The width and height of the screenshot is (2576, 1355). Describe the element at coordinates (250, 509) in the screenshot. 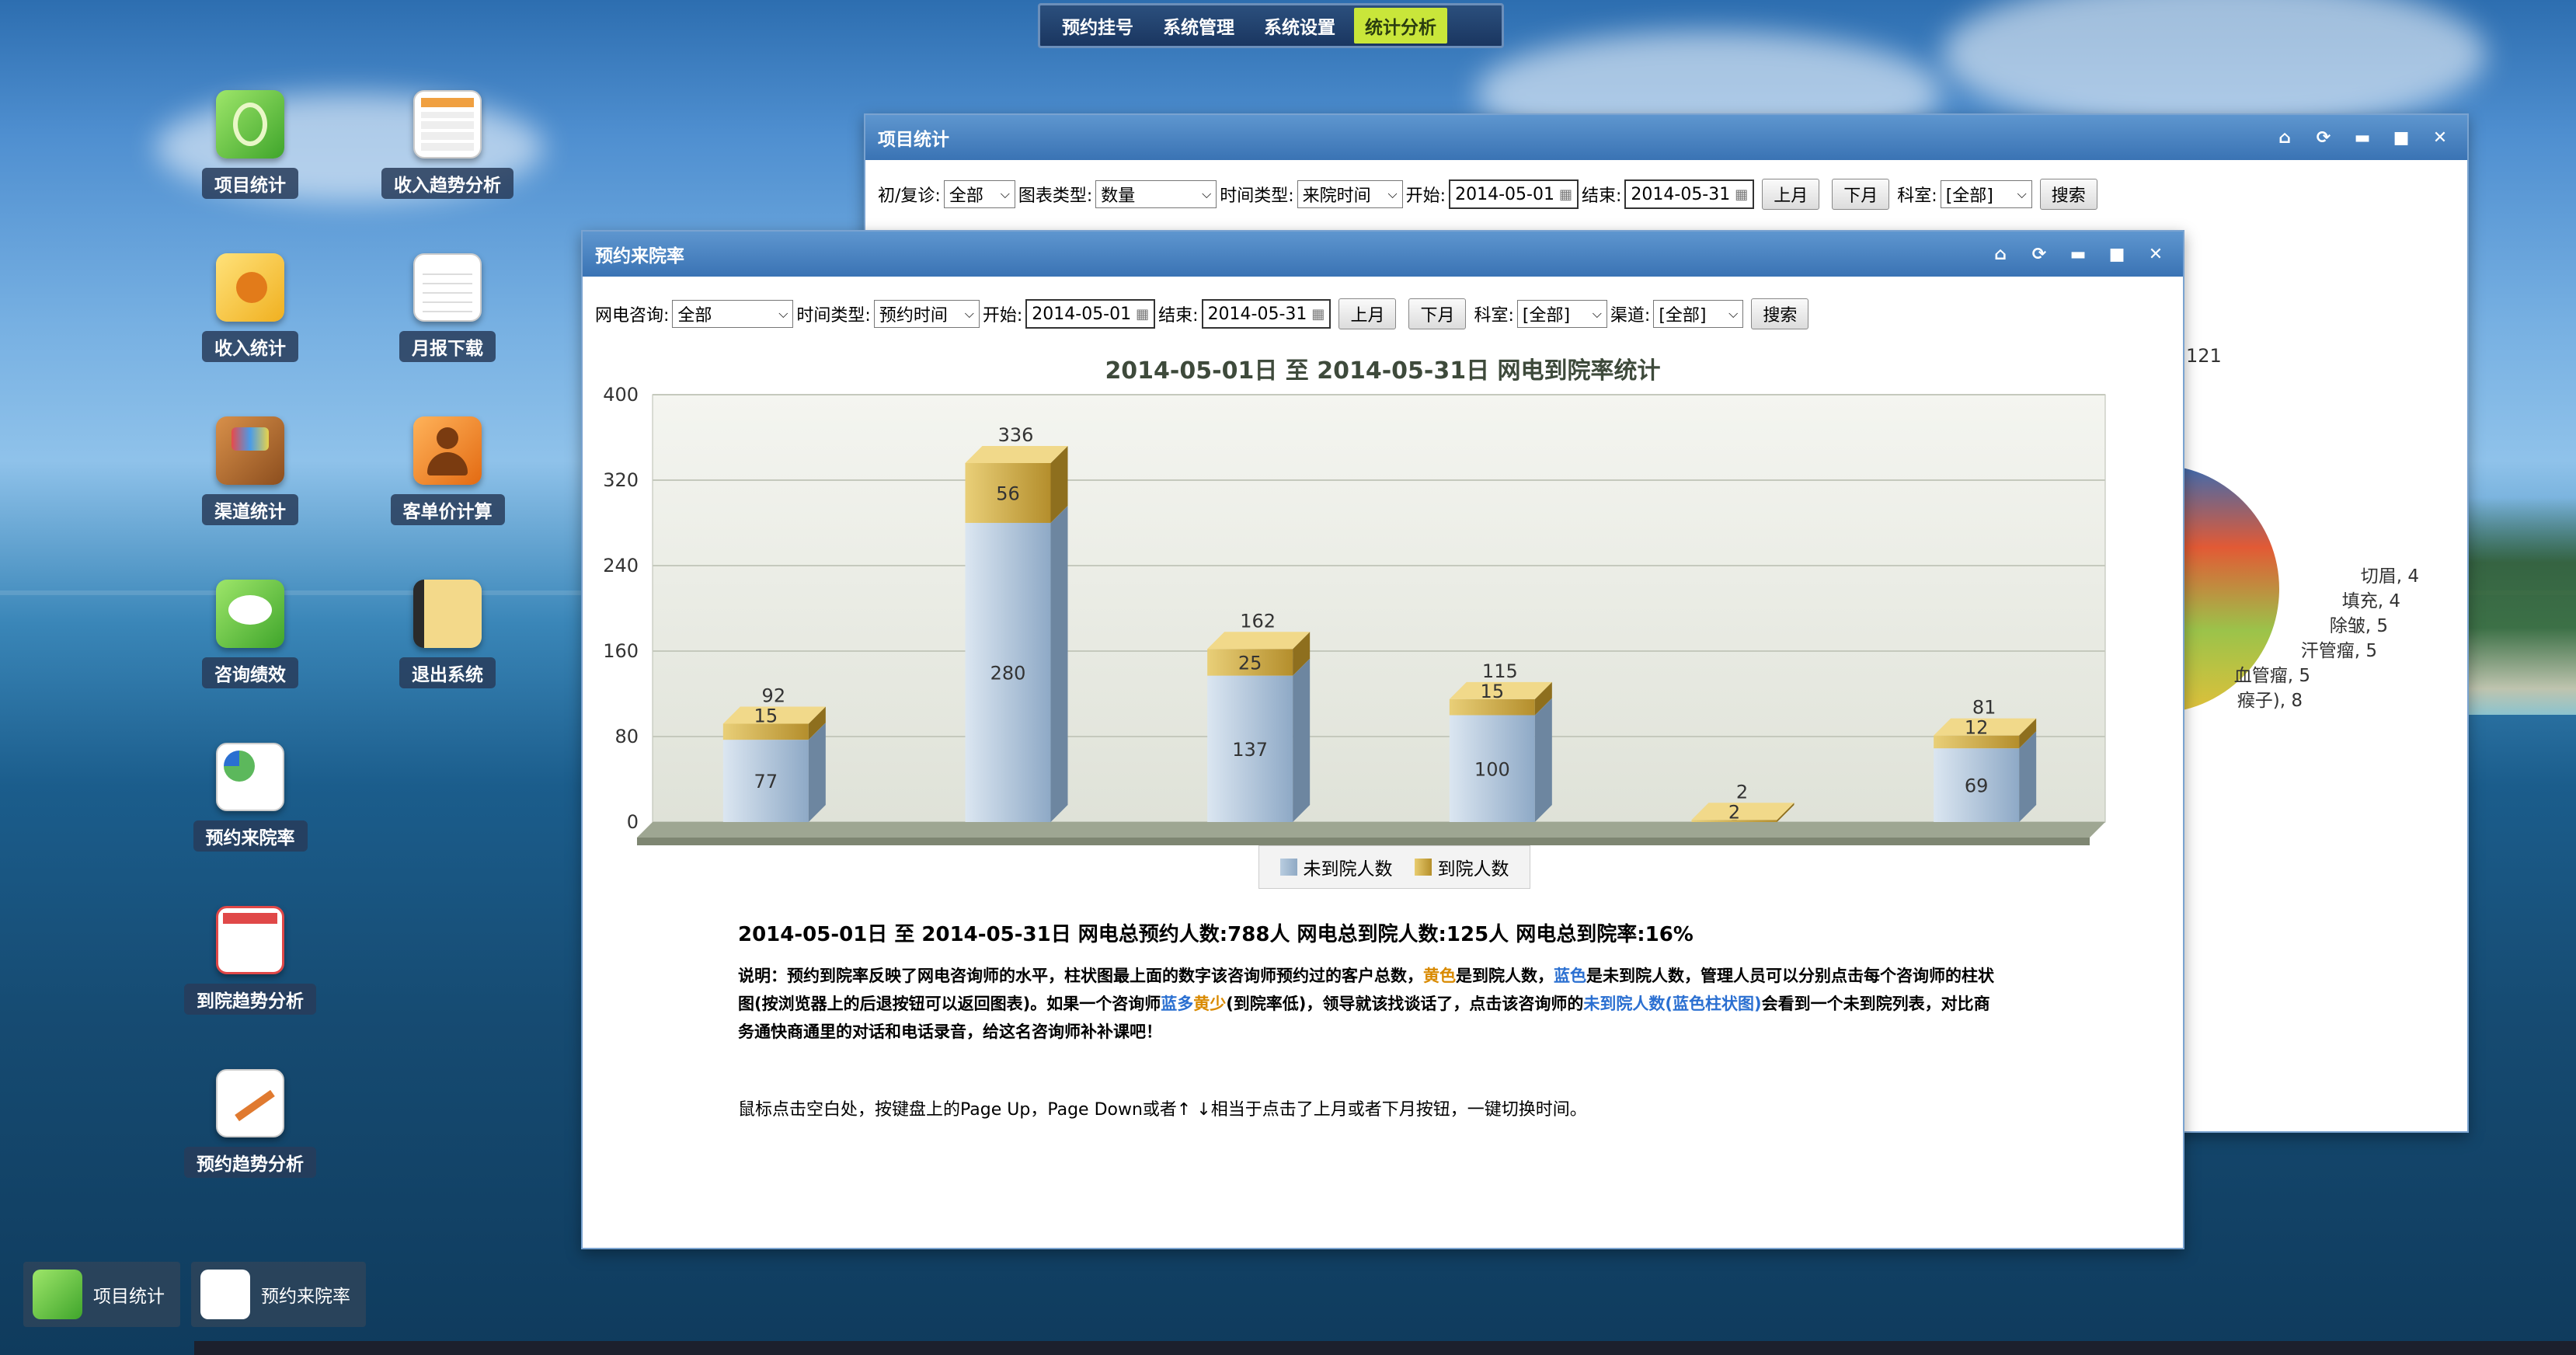

I see `desktop-icon-label: 渠道统计` at that location.